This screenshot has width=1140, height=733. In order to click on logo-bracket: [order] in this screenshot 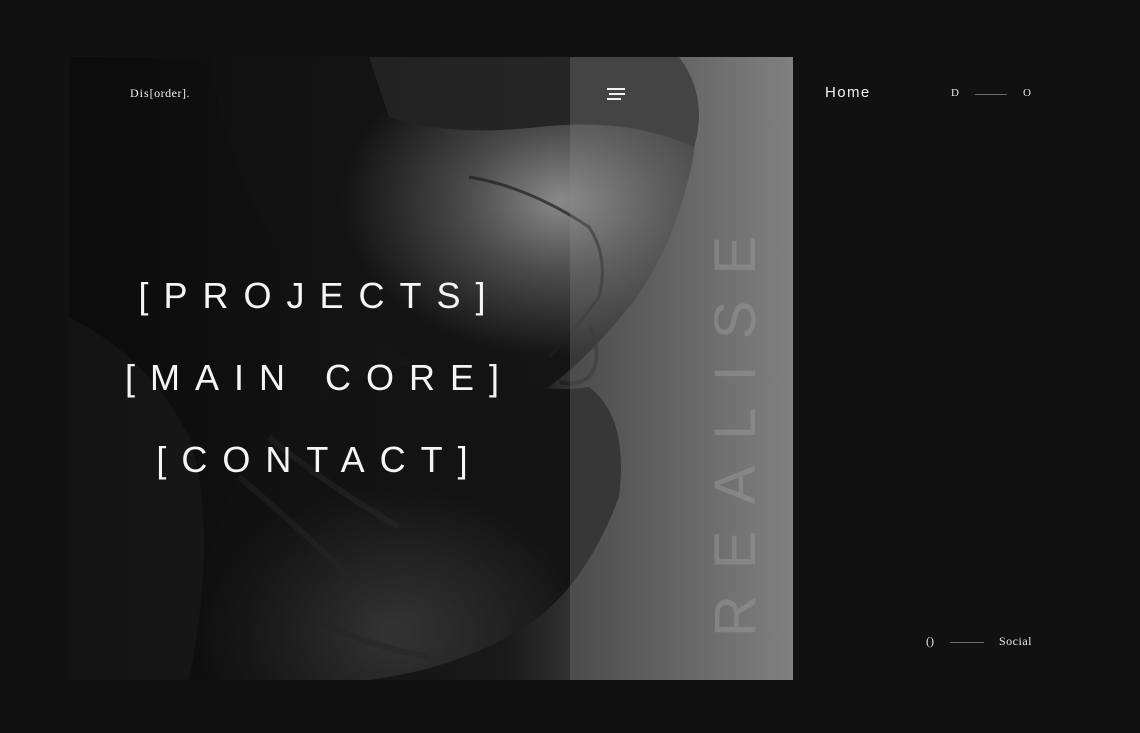, I will do `click(168, 93)`.